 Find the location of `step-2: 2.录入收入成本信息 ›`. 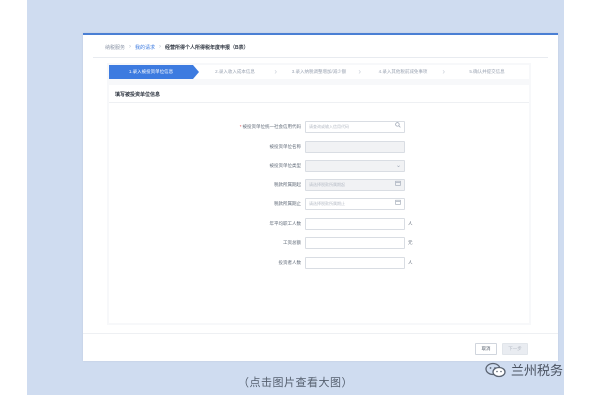

step-2: 2.录入收入成本信息 › is located at coordinates (235, 72).